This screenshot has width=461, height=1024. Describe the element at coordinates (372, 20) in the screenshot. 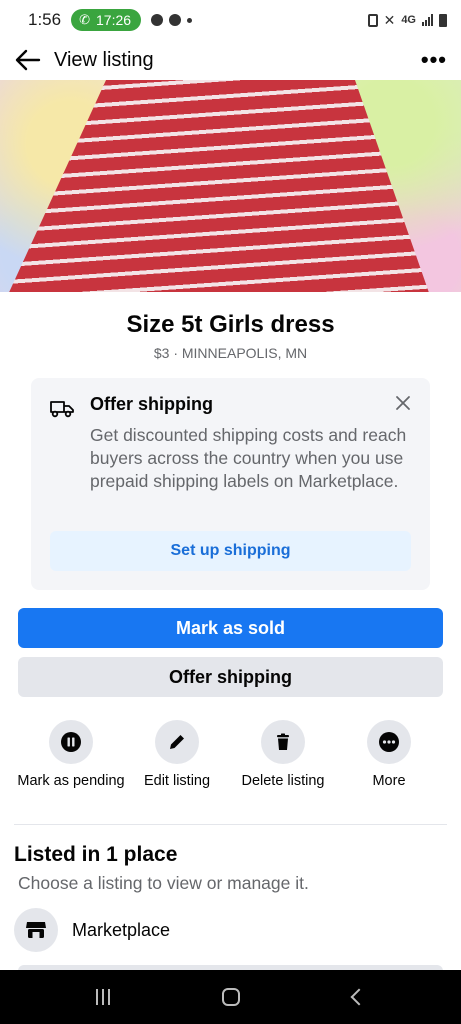

I see `sim-icon` at that location.